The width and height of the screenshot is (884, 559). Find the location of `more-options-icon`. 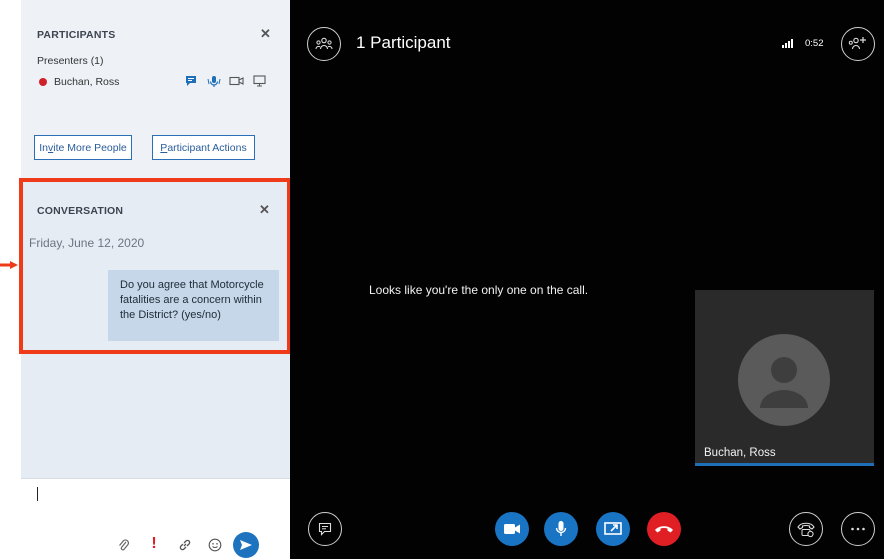

more-options-icon is located at coordinates (858, 529).